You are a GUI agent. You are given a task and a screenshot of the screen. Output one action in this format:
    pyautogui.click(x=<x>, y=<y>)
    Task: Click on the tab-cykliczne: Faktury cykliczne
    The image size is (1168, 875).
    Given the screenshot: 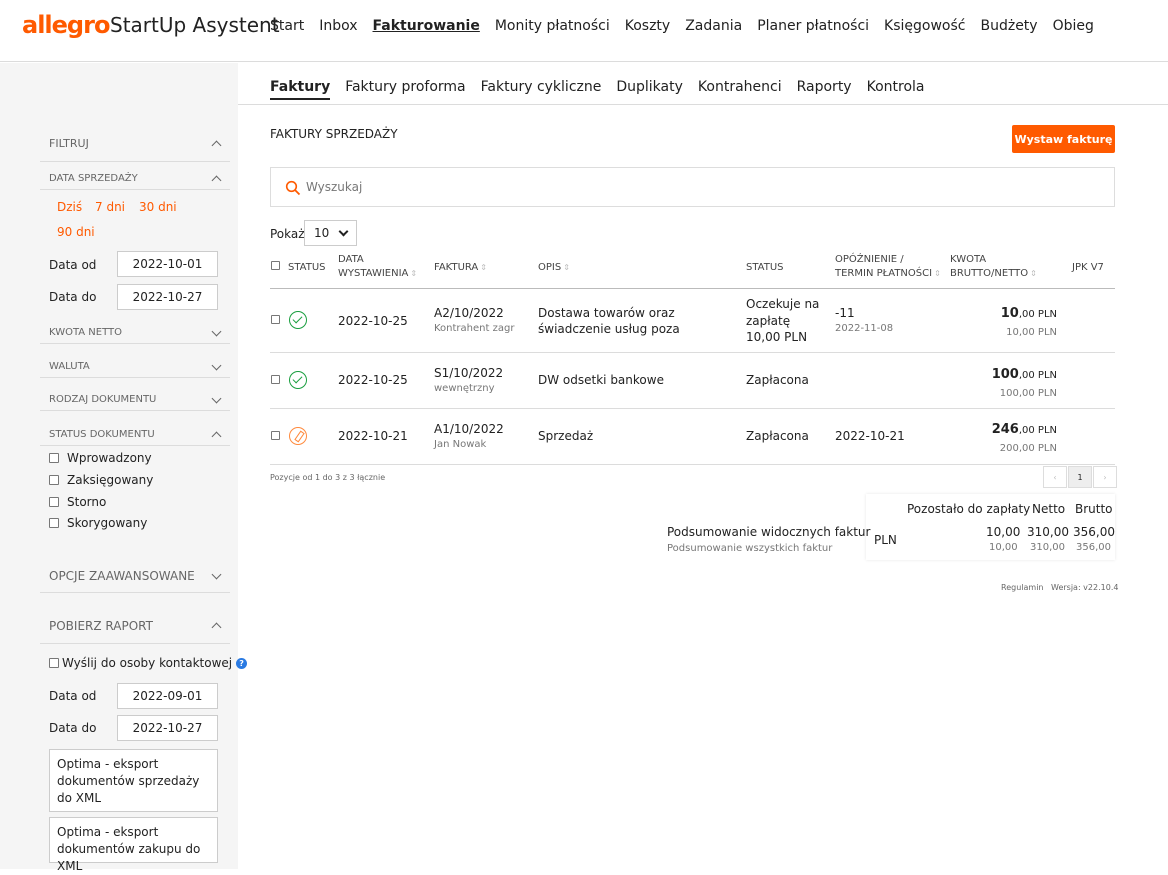 What is the action you would take?
    pyautogui.click(x=541, y=89)
    